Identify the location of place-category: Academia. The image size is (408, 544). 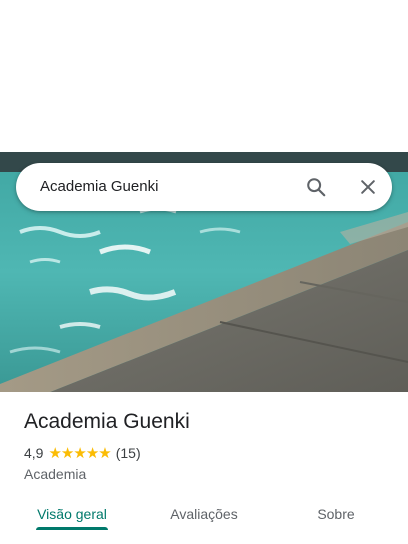
(209, 474).